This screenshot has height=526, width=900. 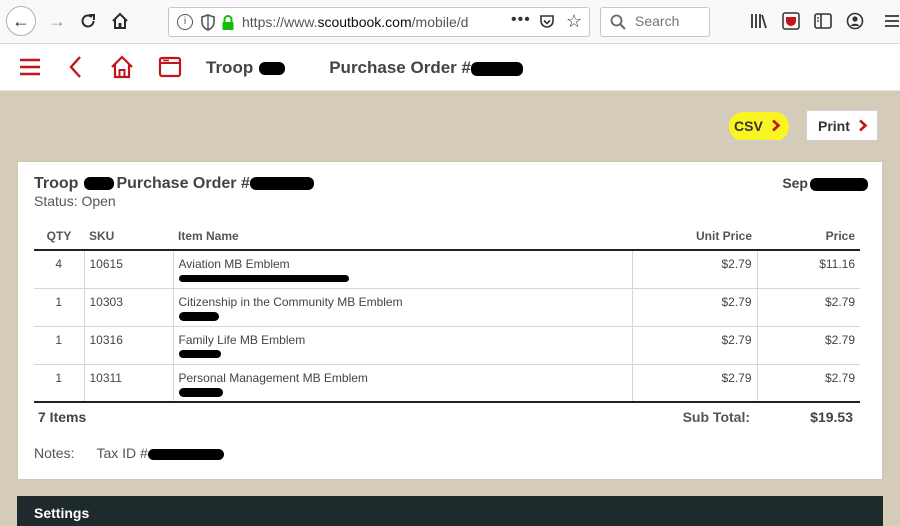 I want to click on pocket-icon, so click(x=547, y=22).